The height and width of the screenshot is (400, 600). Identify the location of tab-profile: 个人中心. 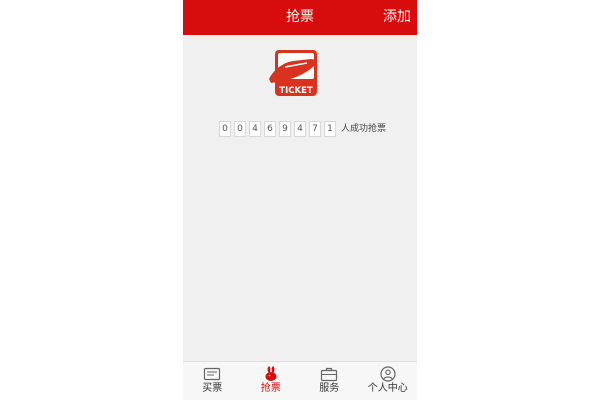
(388, 381).